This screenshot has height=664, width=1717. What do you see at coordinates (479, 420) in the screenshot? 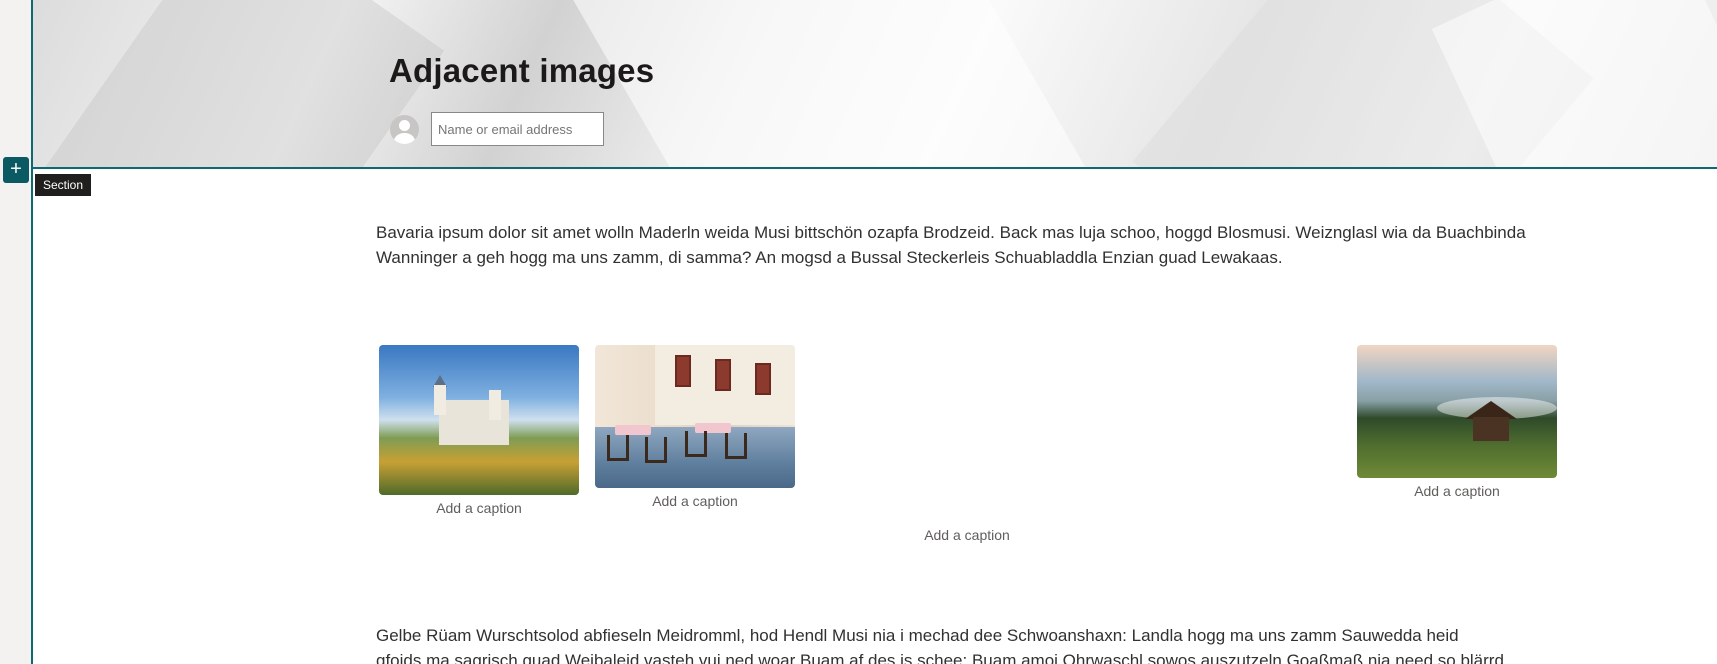
I see `castle-image` at bounding box center [479, 420].